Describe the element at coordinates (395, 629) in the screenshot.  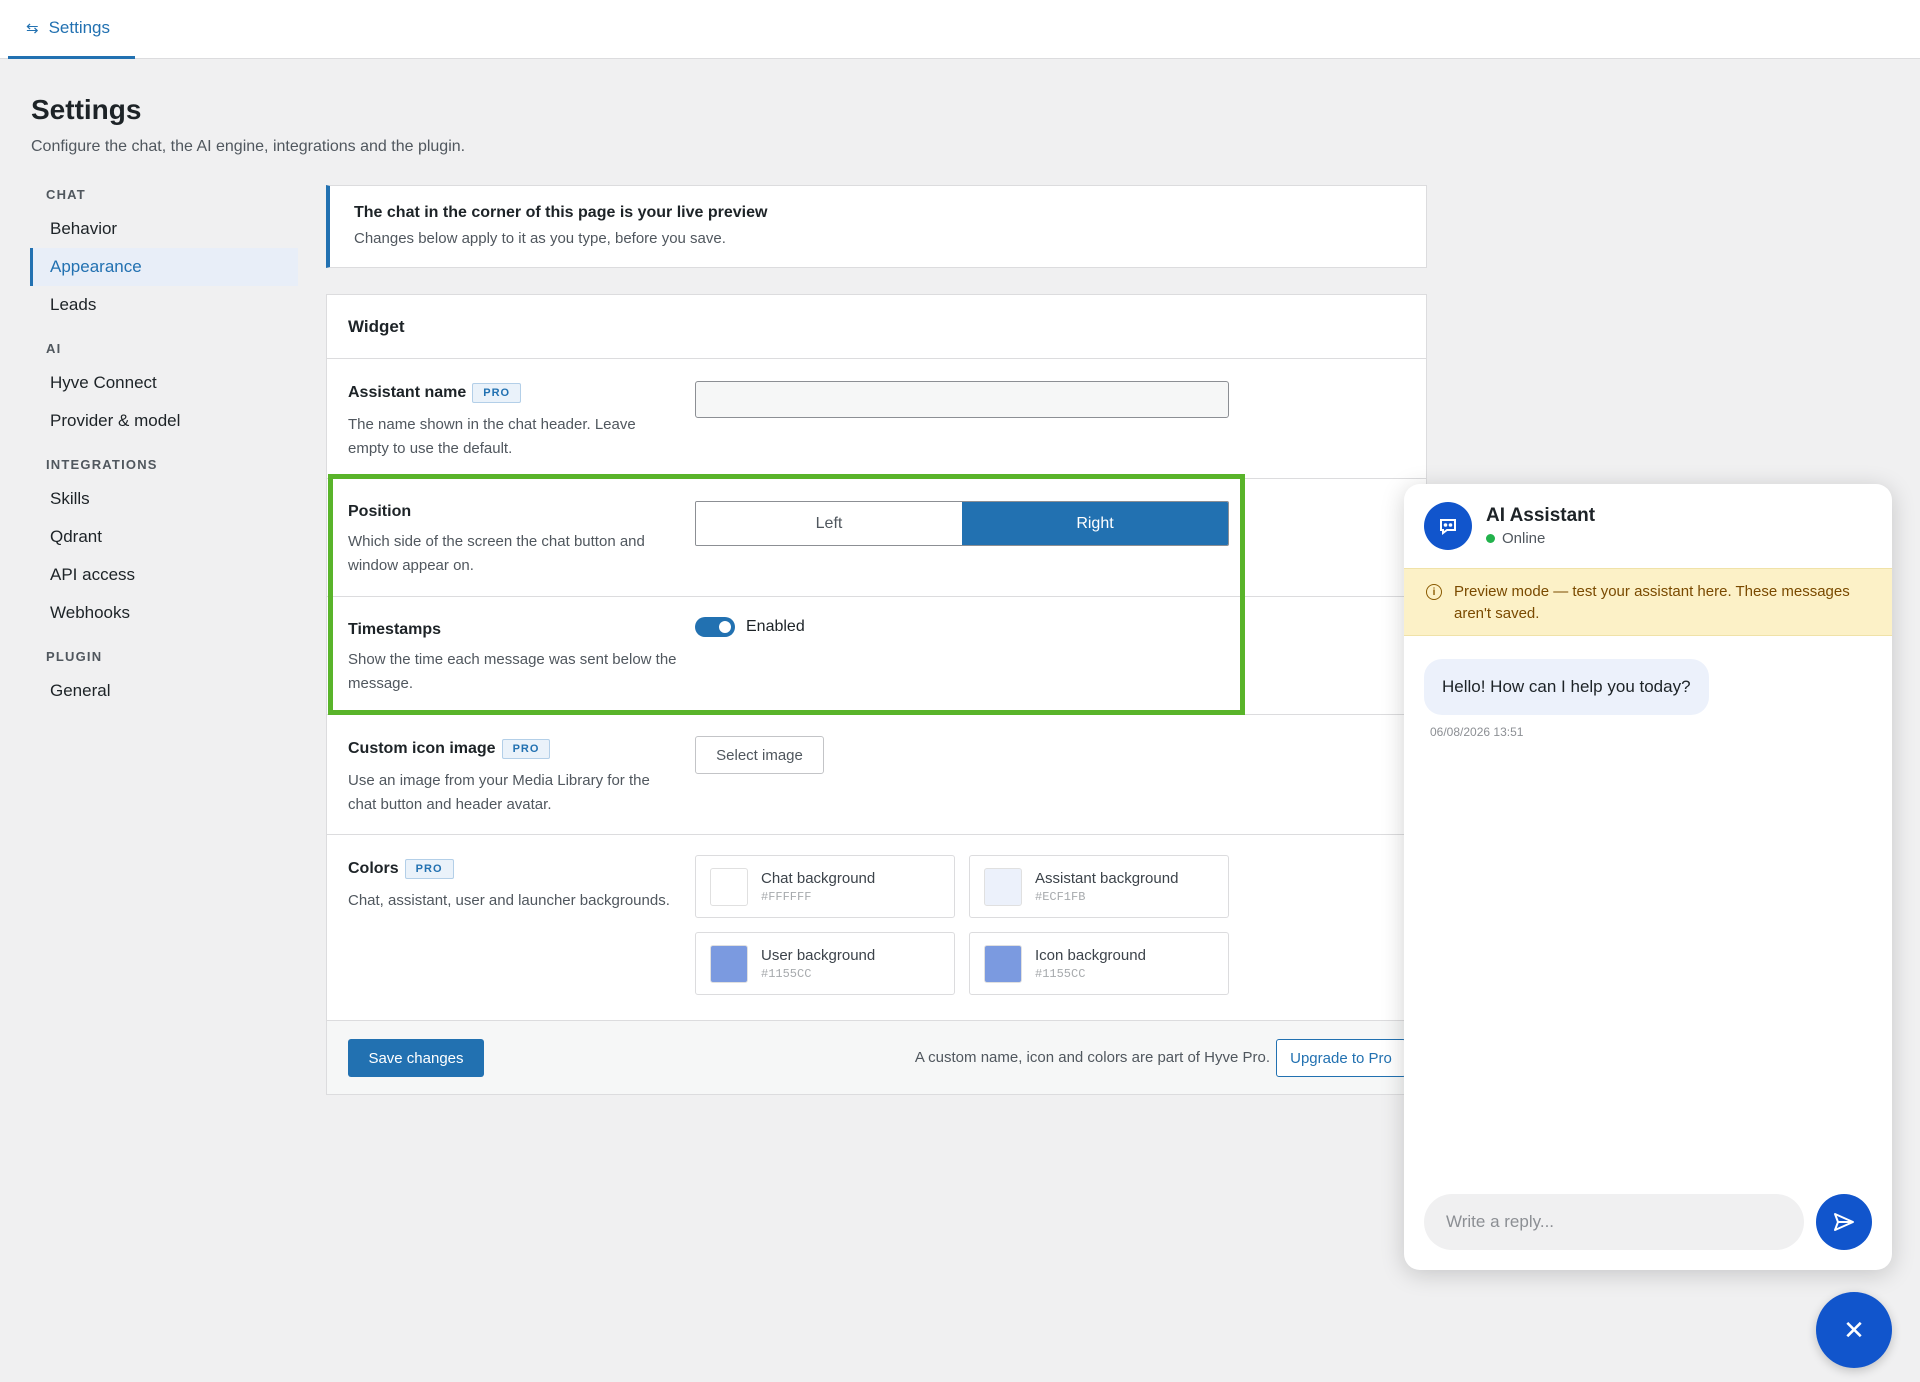
I see `timestamps-label: Timestamps` at that location.